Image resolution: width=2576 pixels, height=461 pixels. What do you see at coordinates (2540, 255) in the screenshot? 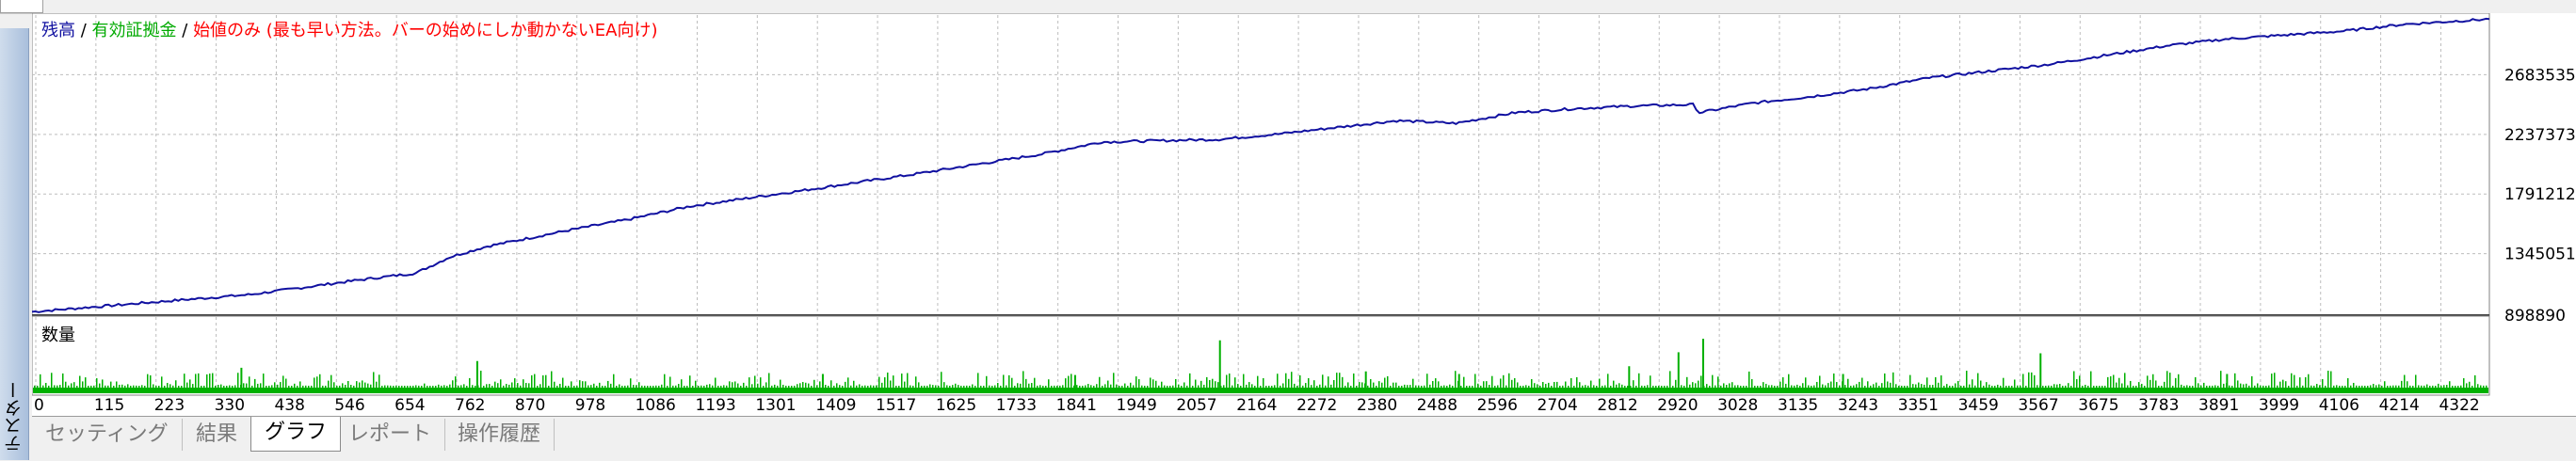
I see `y-tick-label: 1345051` at bounding box center [2540, 255].